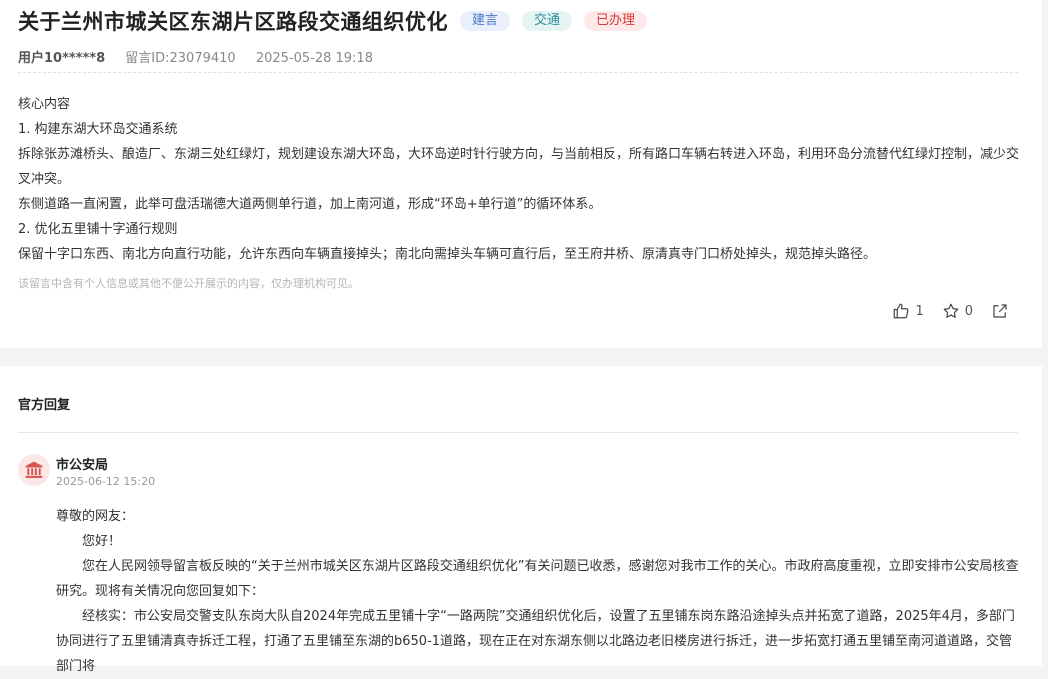  I want to click on government-building-icon, so click(34, 469).